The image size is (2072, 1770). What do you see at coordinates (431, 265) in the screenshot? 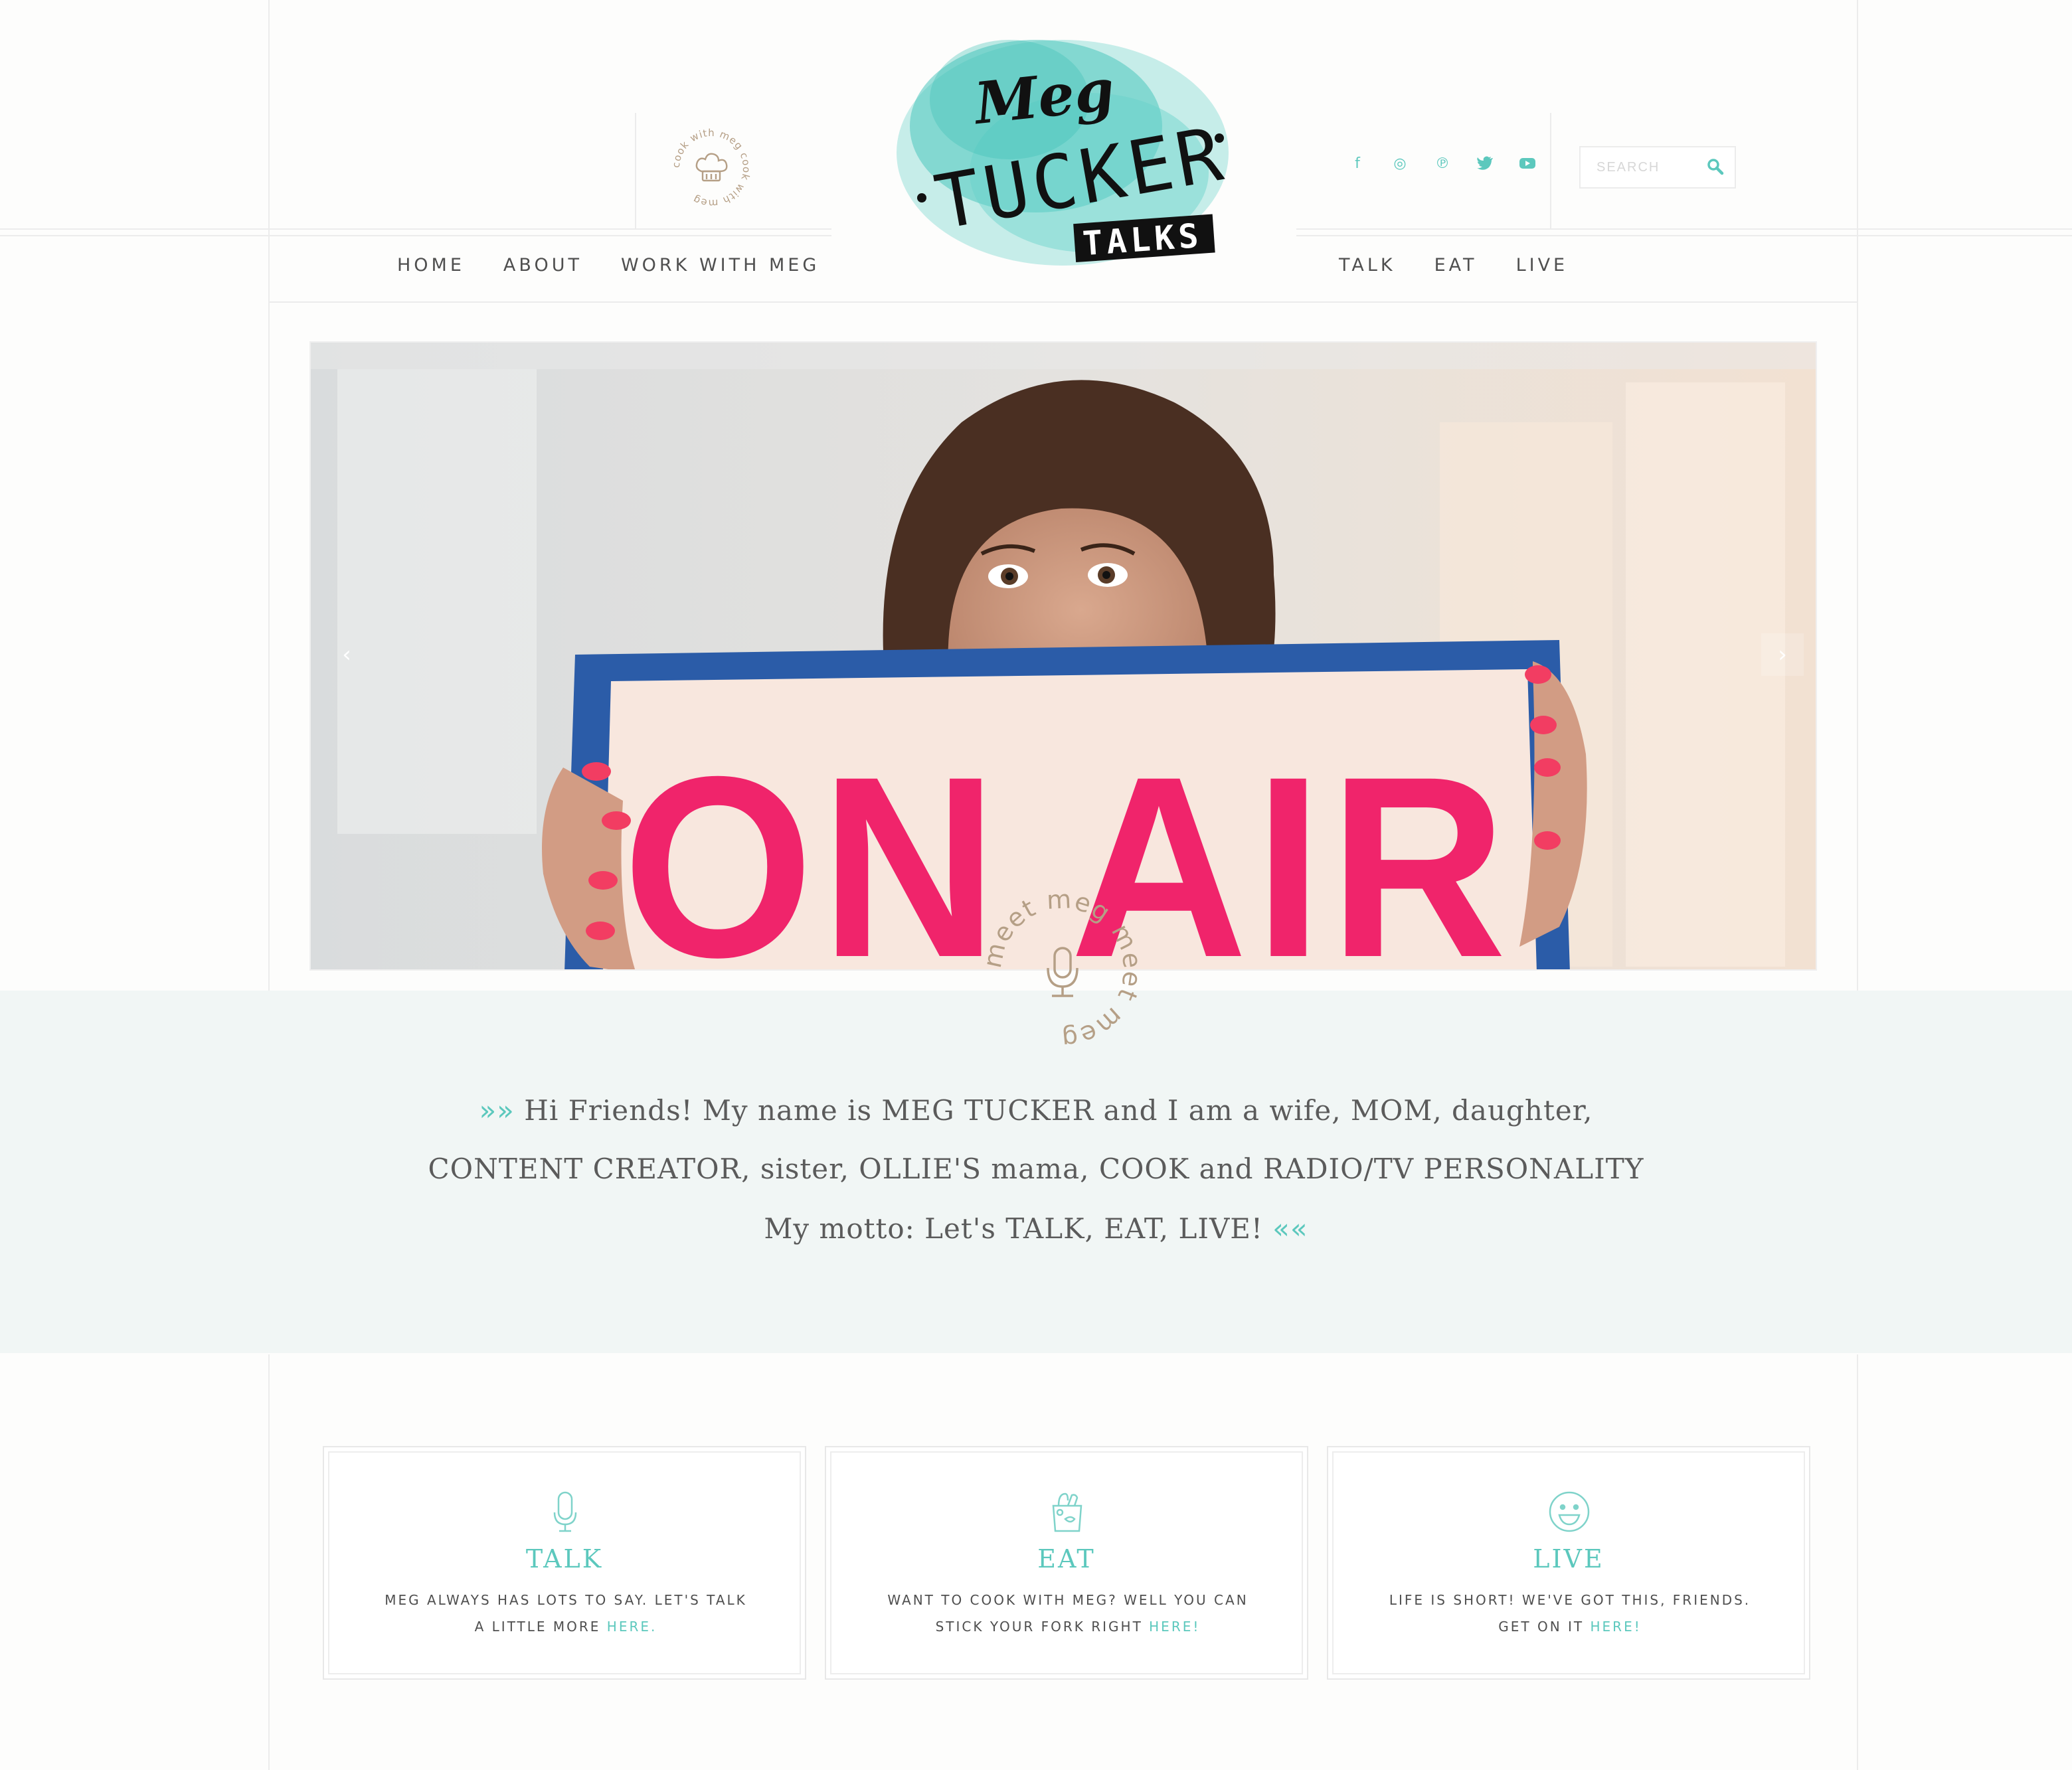
I see `nav-home: HOME` at bounding box center [431, 265].